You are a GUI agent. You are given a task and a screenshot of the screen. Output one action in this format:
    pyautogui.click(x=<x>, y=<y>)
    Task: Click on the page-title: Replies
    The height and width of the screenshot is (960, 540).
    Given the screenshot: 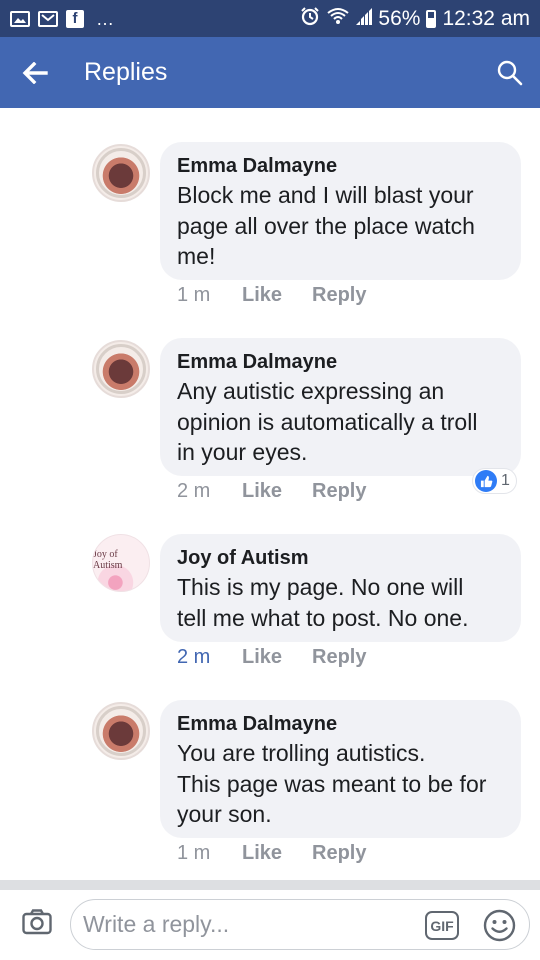 What is the action you would take?
    pyautogui.click(x=126, y=72)
    